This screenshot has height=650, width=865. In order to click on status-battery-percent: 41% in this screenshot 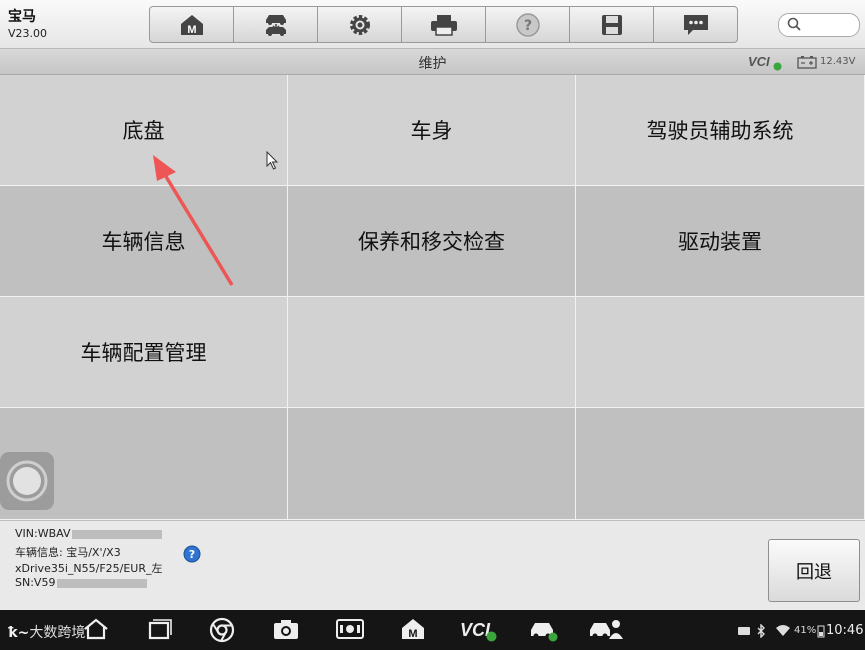, I will do `click(805, 630)`.